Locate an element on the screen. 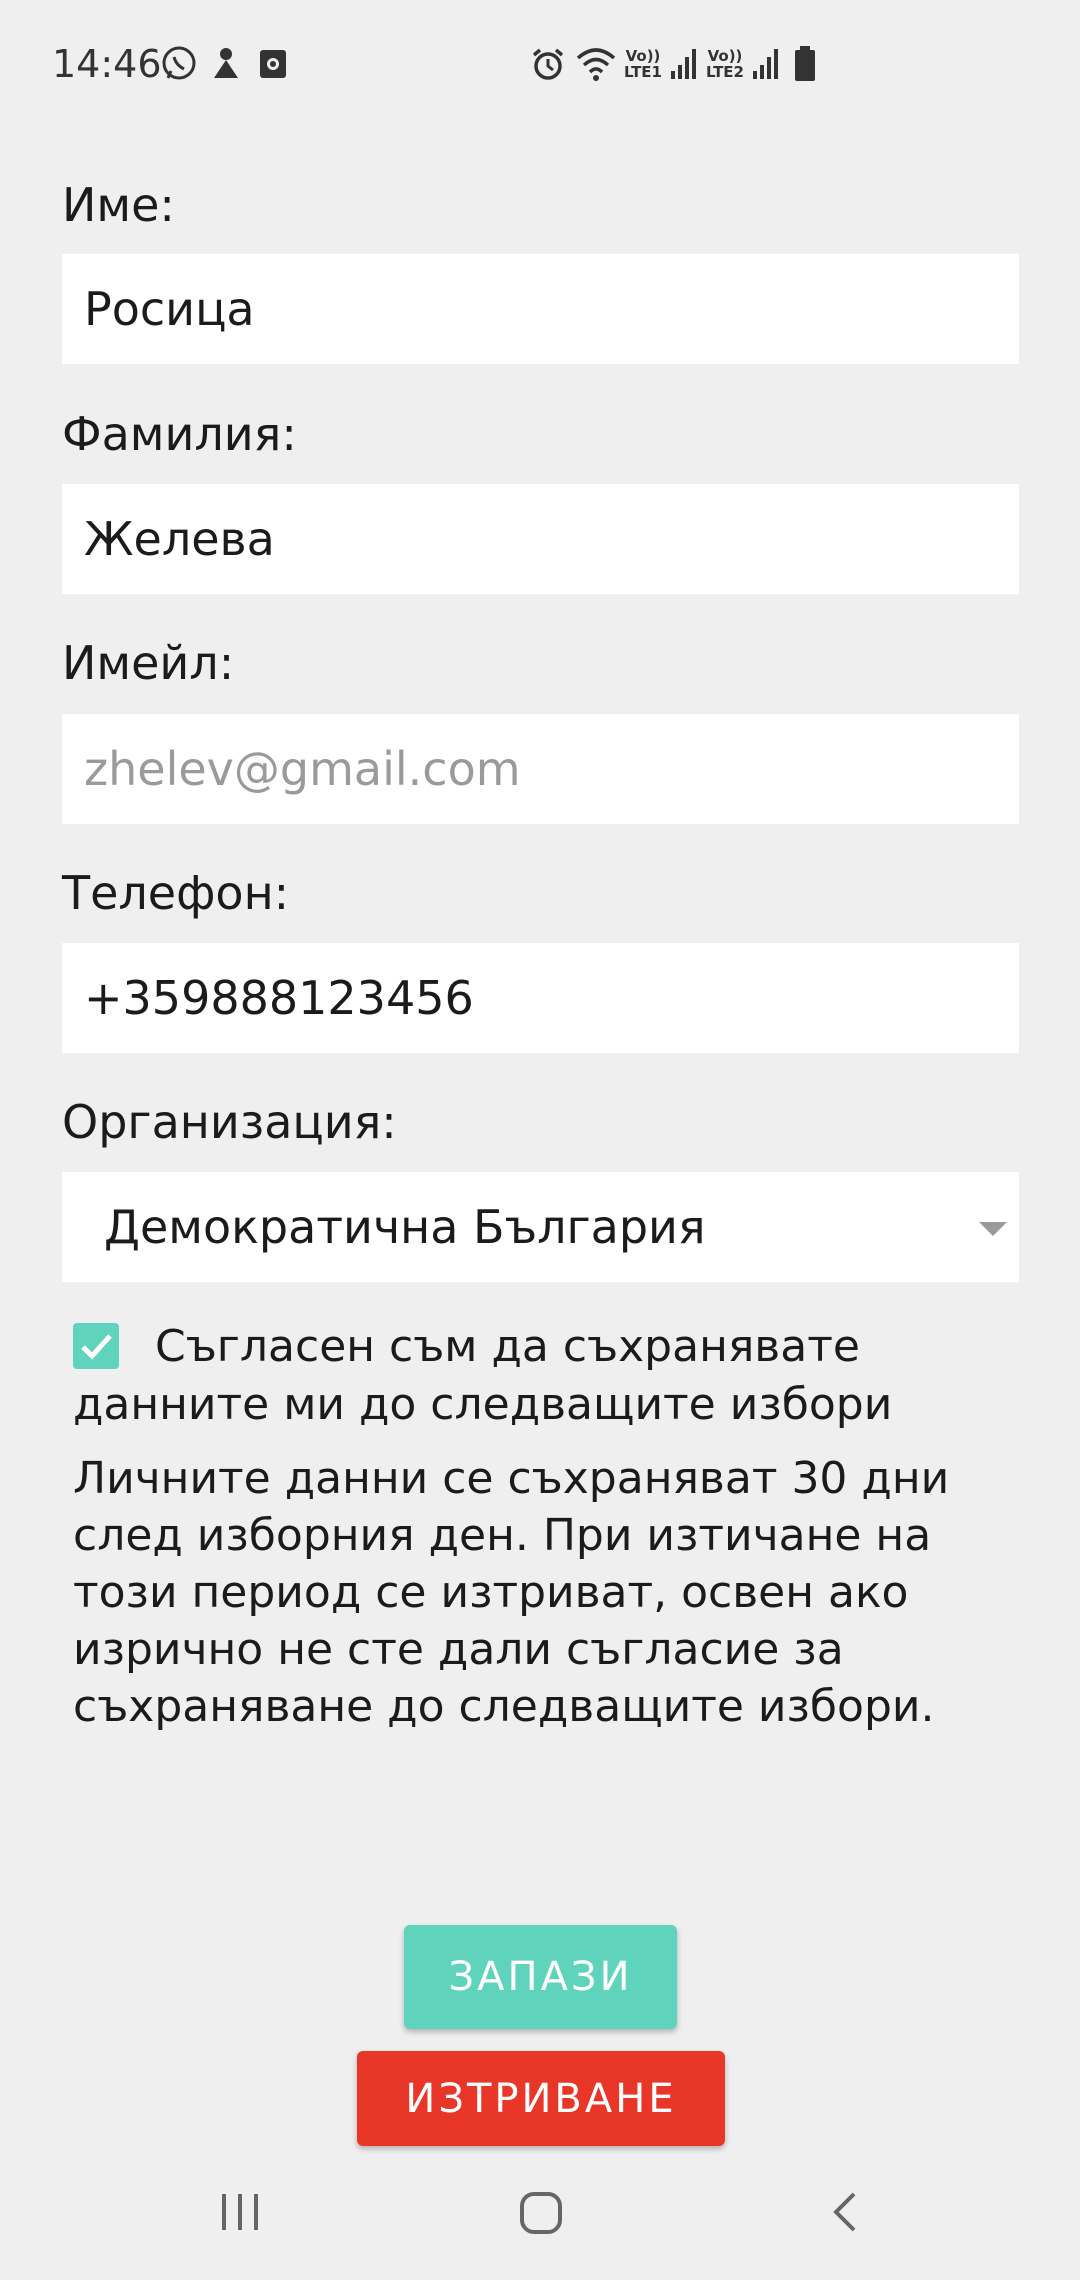 The height and width of the screenshot is (2280, 1080). recent-apps-icon is located at coordinates (240, 2214).